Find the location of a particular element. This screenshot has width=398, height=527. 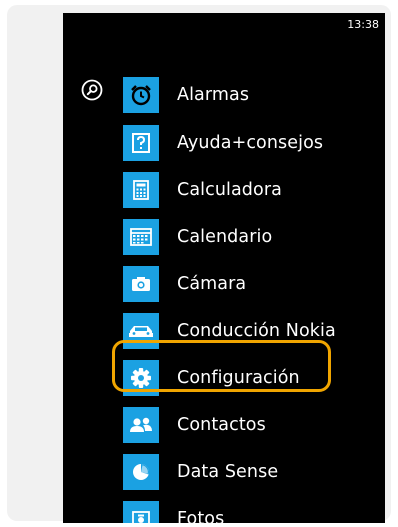

help-icon is located at coordinates (141, 143).